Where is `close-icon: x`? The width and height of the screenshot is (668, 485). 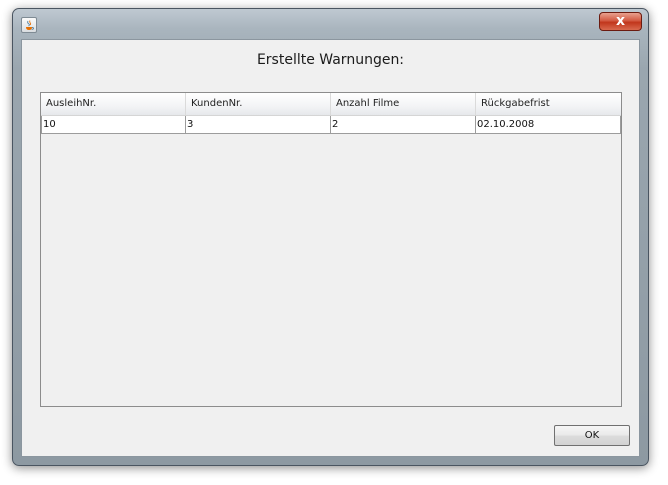
close-icon: x is located at coordinates (620, 21).